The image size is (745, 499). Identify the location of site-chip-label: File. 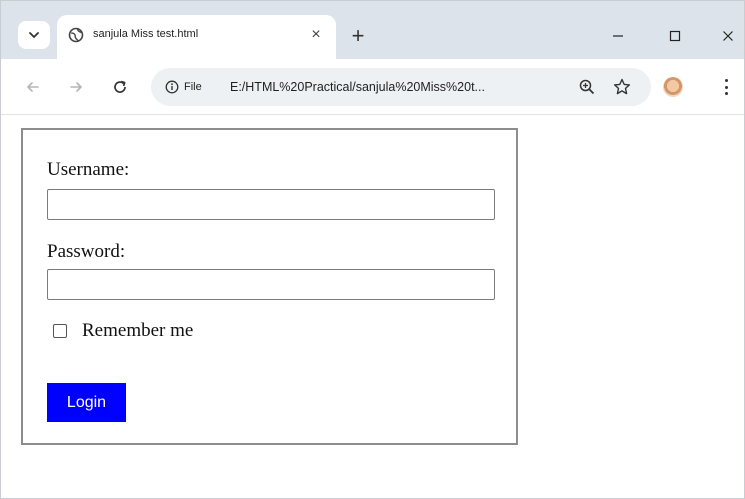
(193, 87).